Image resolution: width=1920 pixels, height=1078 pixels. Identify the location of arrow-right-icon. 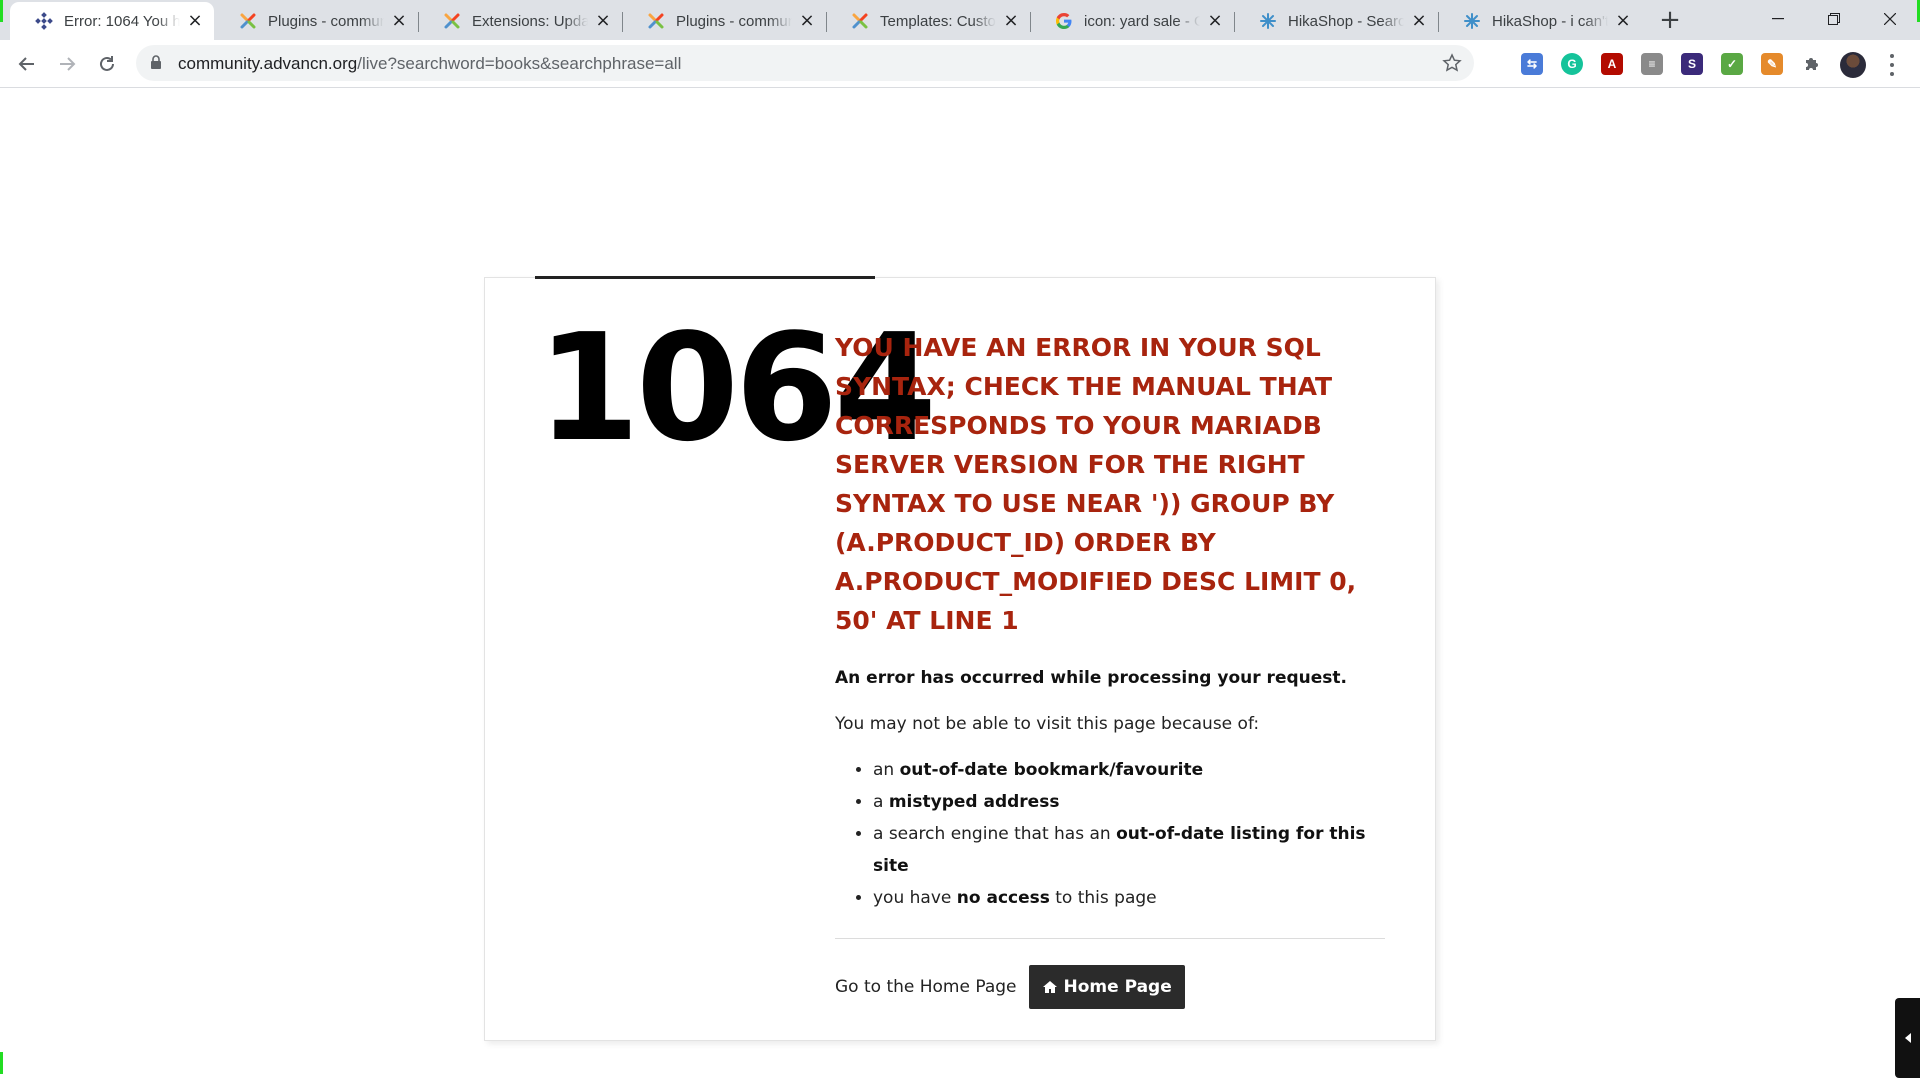
(68, 64).